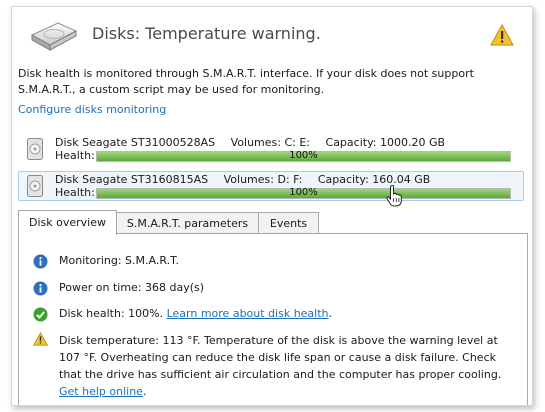 The height and width of the screenshot is (412, 545). Describe the element at coordinates (144, 391) in the screenshot. I see `temperature-link-suffix: .` at that location.